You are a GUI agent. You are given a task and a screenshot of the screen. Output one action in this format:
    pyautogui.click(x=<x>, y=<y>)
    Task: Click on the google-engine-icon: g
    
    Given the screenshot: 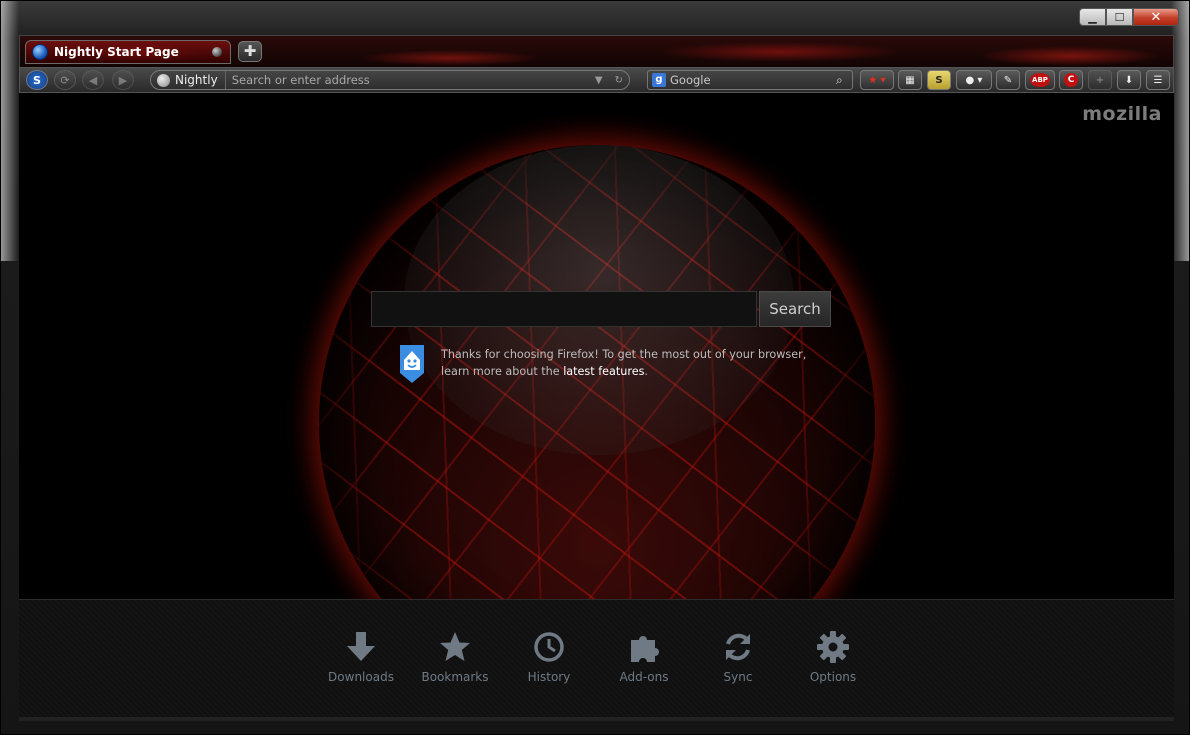 What is the action you would take?
    pyautogui.click(x=659, y=80)
    